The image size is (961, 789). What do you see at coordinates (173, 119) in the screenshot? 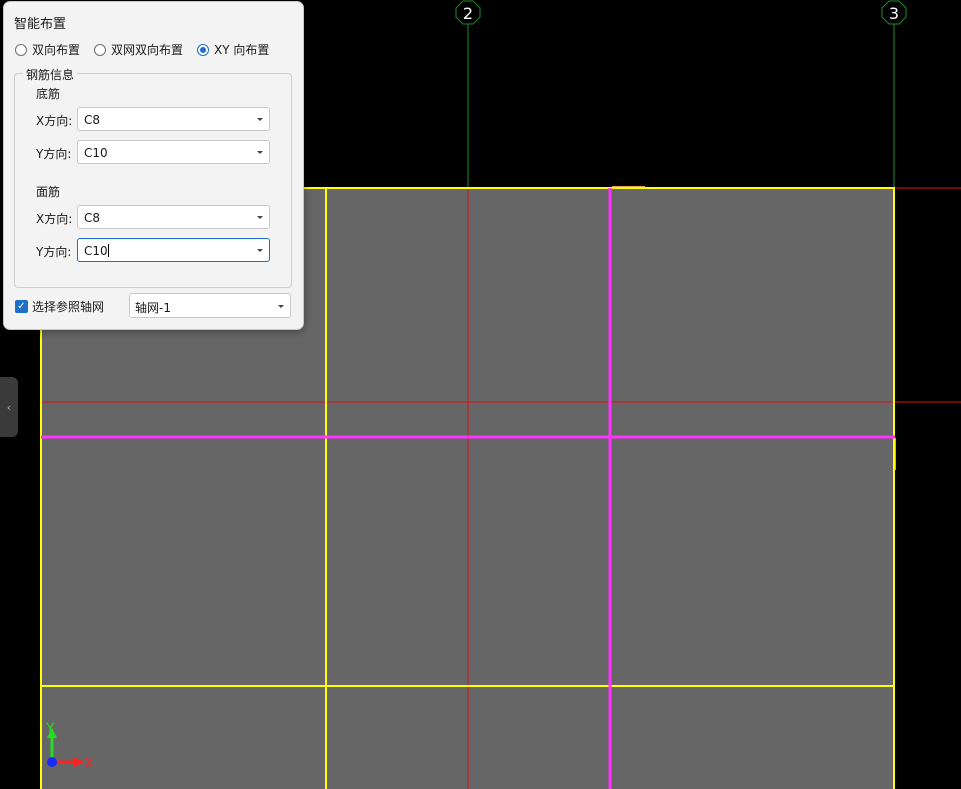
I see `bottom-x-select: C8` at bounding box center [173, 119].